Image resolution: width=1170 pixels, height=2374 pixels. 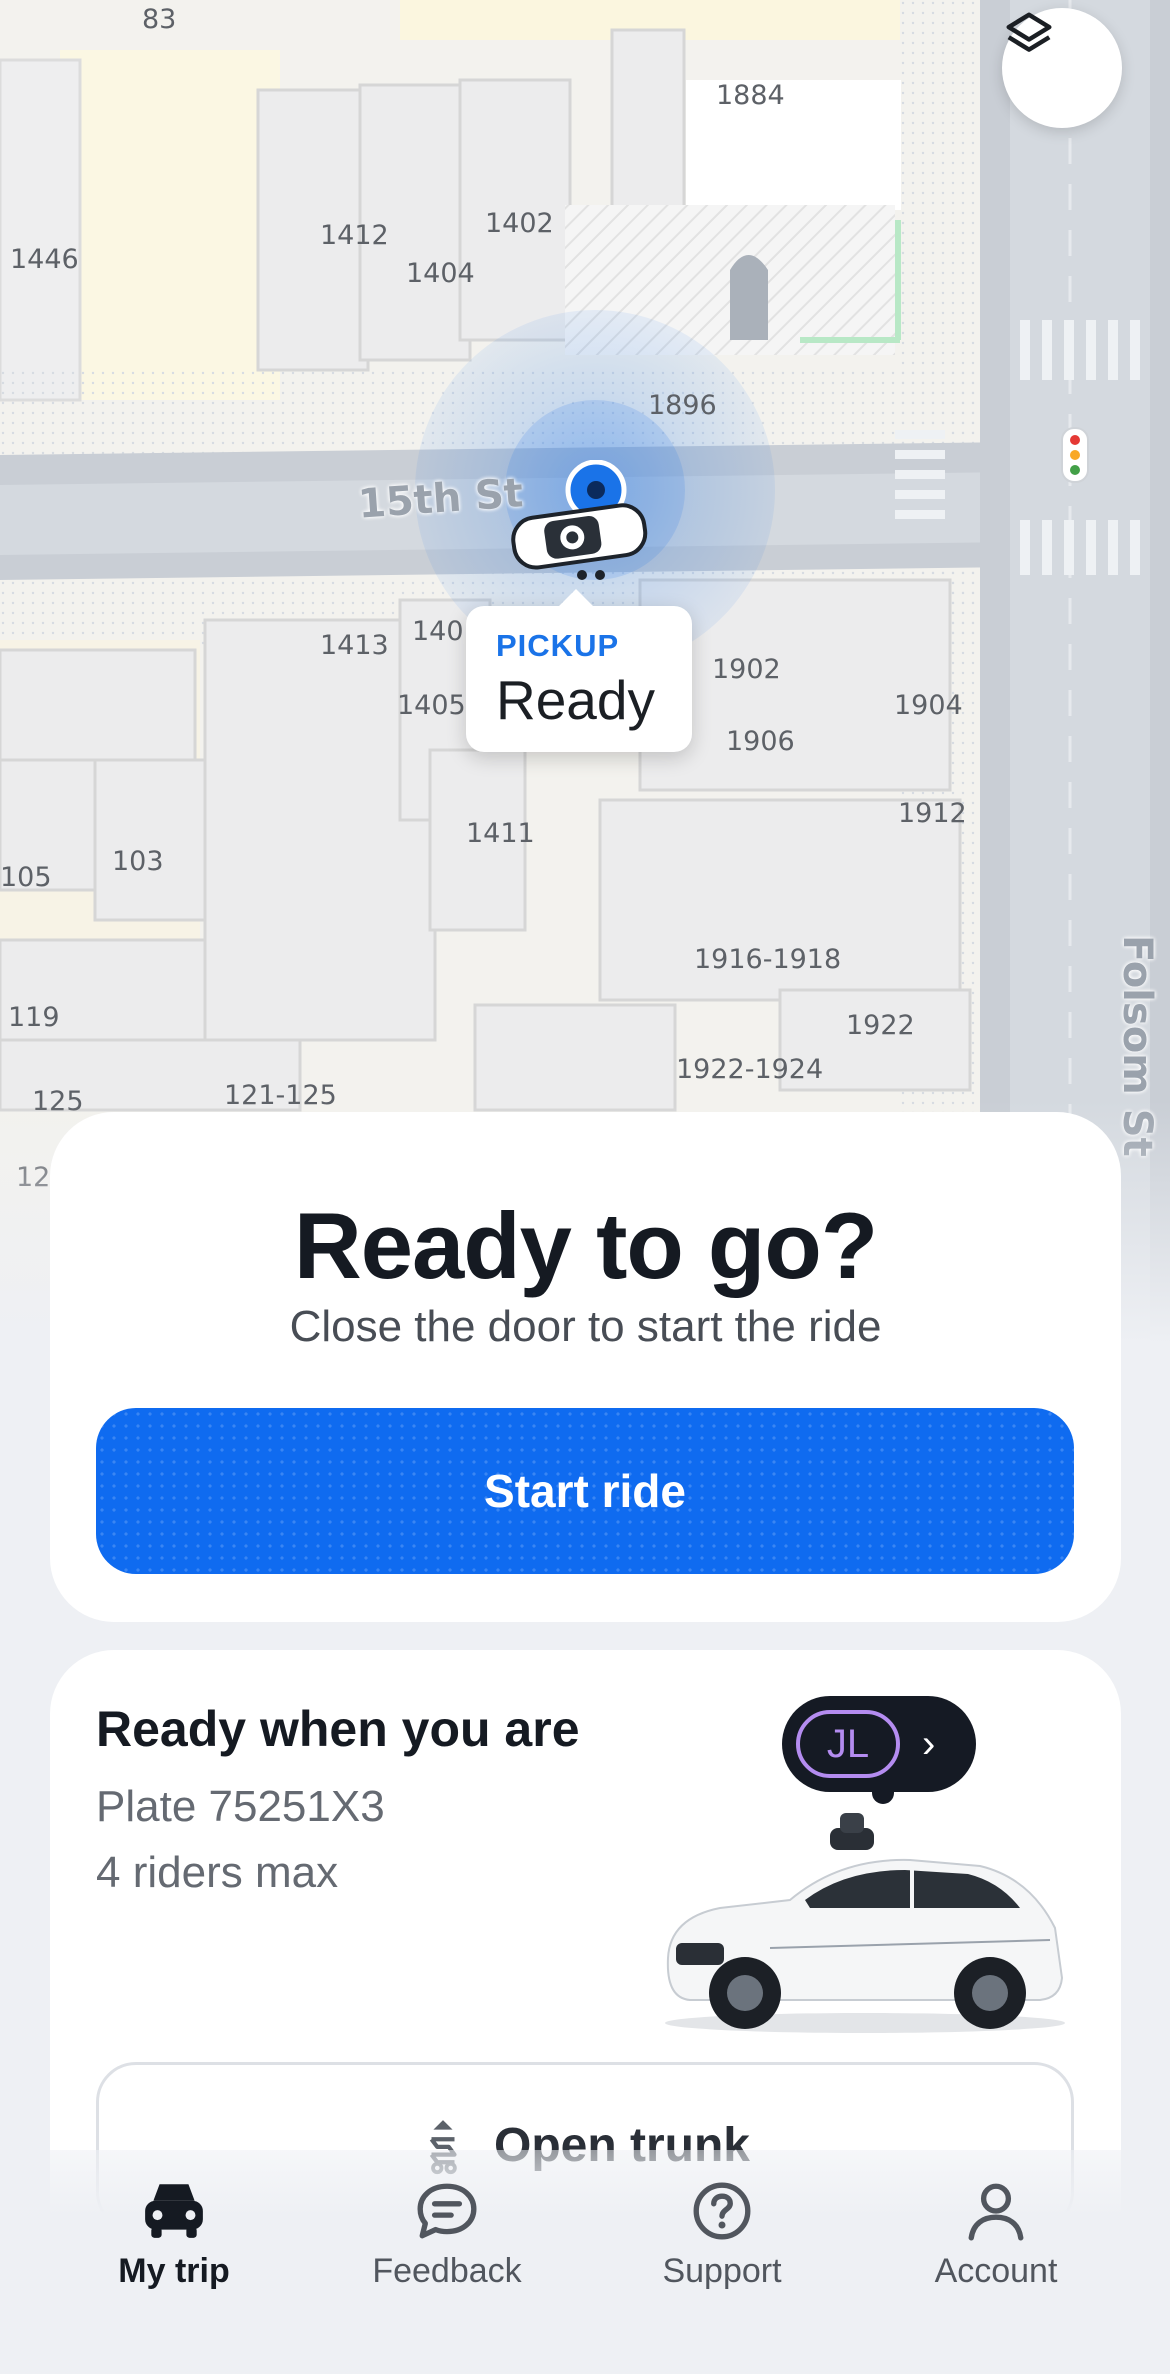 I want to click on chat-bubble-icon, so click(x=447, y=2211).